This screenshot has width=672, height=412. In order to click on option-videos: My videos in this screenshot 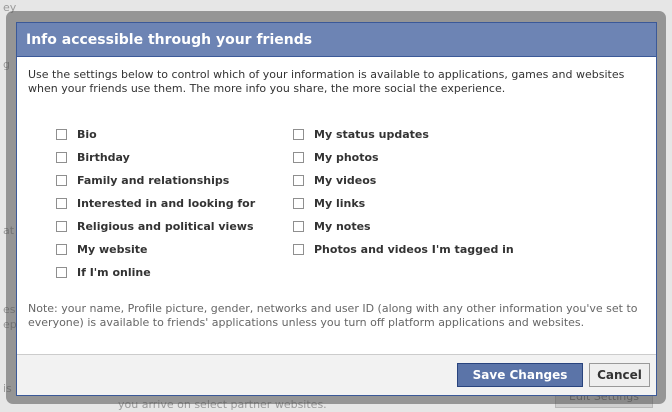, I will do `click(403, 180)`.